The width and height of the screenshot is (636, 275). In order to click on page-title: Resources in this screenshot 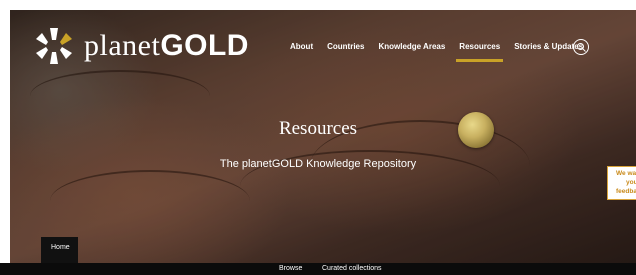, I will do `click(318, 128)`.